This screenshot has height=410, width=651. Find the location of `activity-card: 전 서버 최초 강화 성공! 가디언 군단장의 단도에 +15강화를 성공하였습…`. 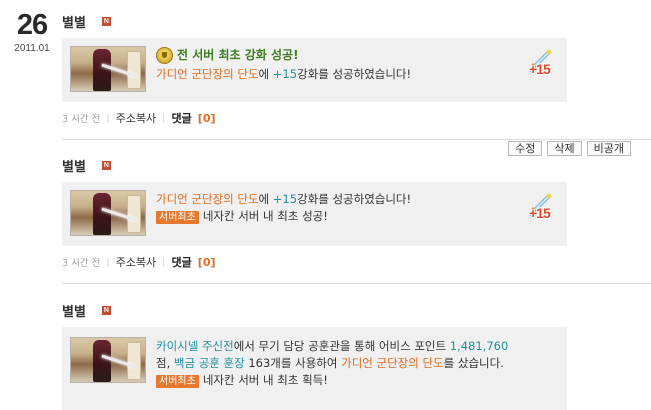

activity-card: 전 서버 최초 강화 성공! 가디언 군단장의 단도에 +15강화를 성공하였습… is located at coordinates (314, 70).